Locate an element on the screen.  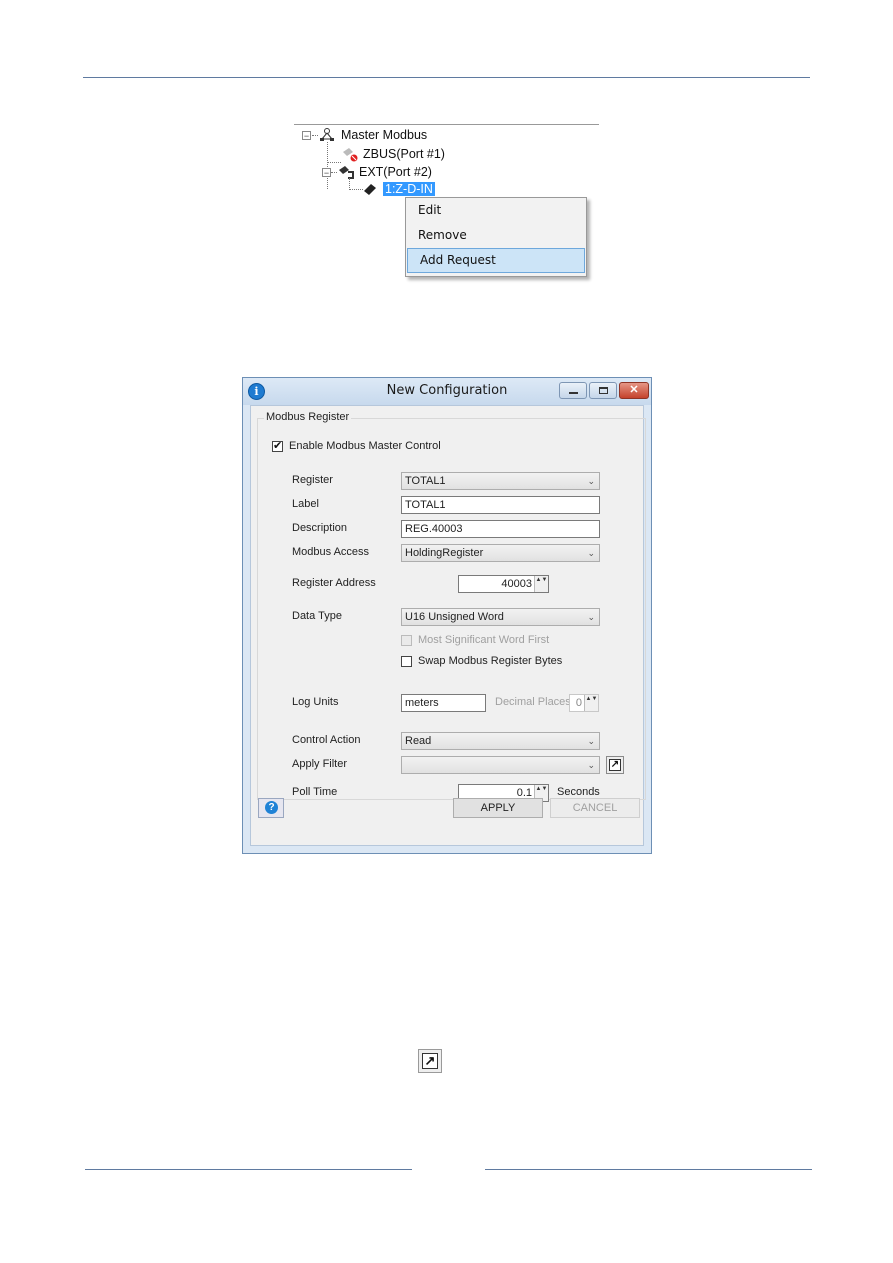
tree-node-label: Master Modbus is located at coordinates (384, 135).